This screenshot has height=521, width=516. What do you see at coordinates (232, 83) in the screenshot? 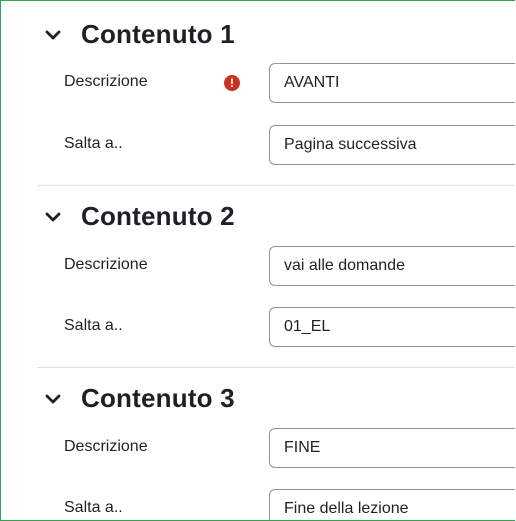
I see `required-icon: !` at bounding box center [232, 83].